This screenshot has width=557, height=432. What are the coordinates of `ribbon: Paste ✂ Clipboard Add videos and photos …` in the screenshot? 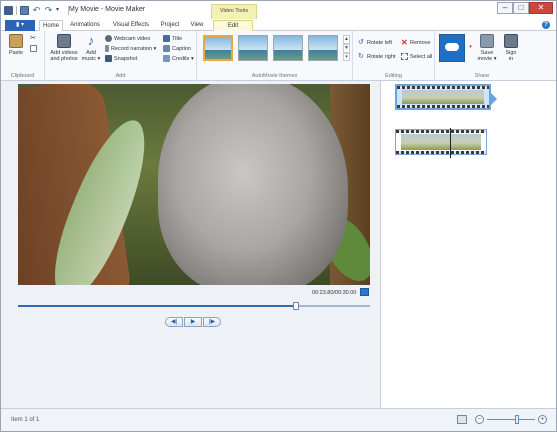 It's located at (278, 56).